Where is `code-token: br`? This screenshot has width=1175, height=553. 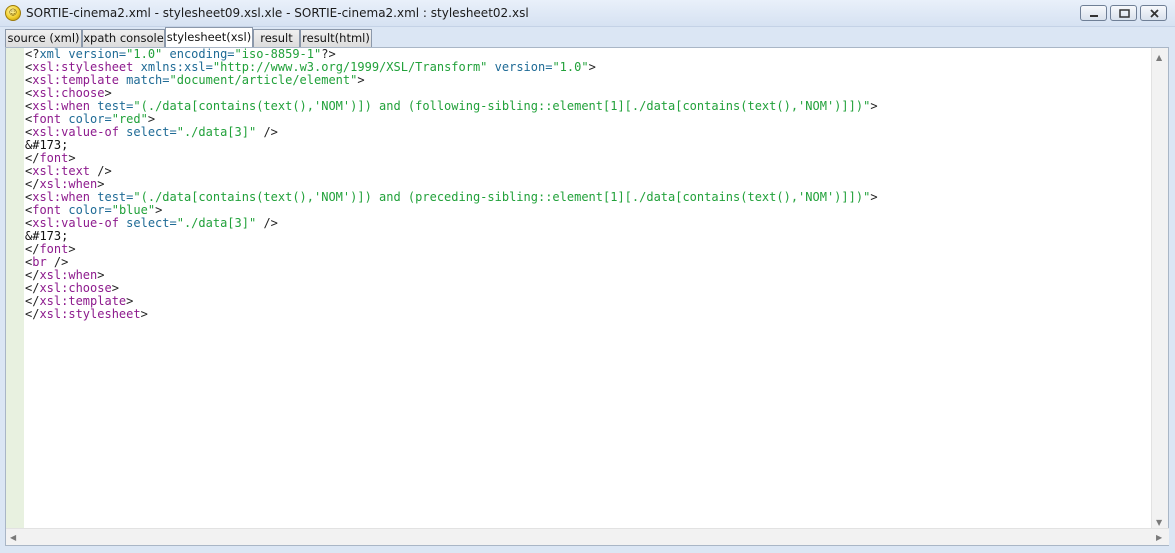
code-token: br is located at coordinates (39, 262).